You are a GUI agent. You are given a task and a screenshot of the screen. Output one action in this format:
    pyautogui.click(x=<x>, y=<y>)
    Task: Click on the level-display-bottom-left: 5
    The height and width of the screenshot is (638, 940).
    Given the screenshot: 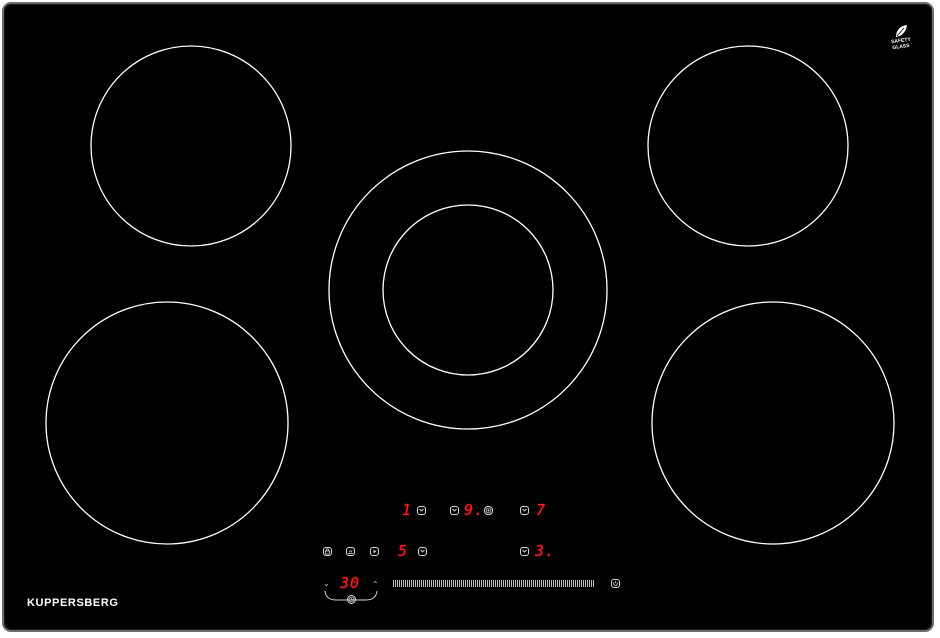 What is the action you would take?
    pyautogui.click(x=403, y=551)
    